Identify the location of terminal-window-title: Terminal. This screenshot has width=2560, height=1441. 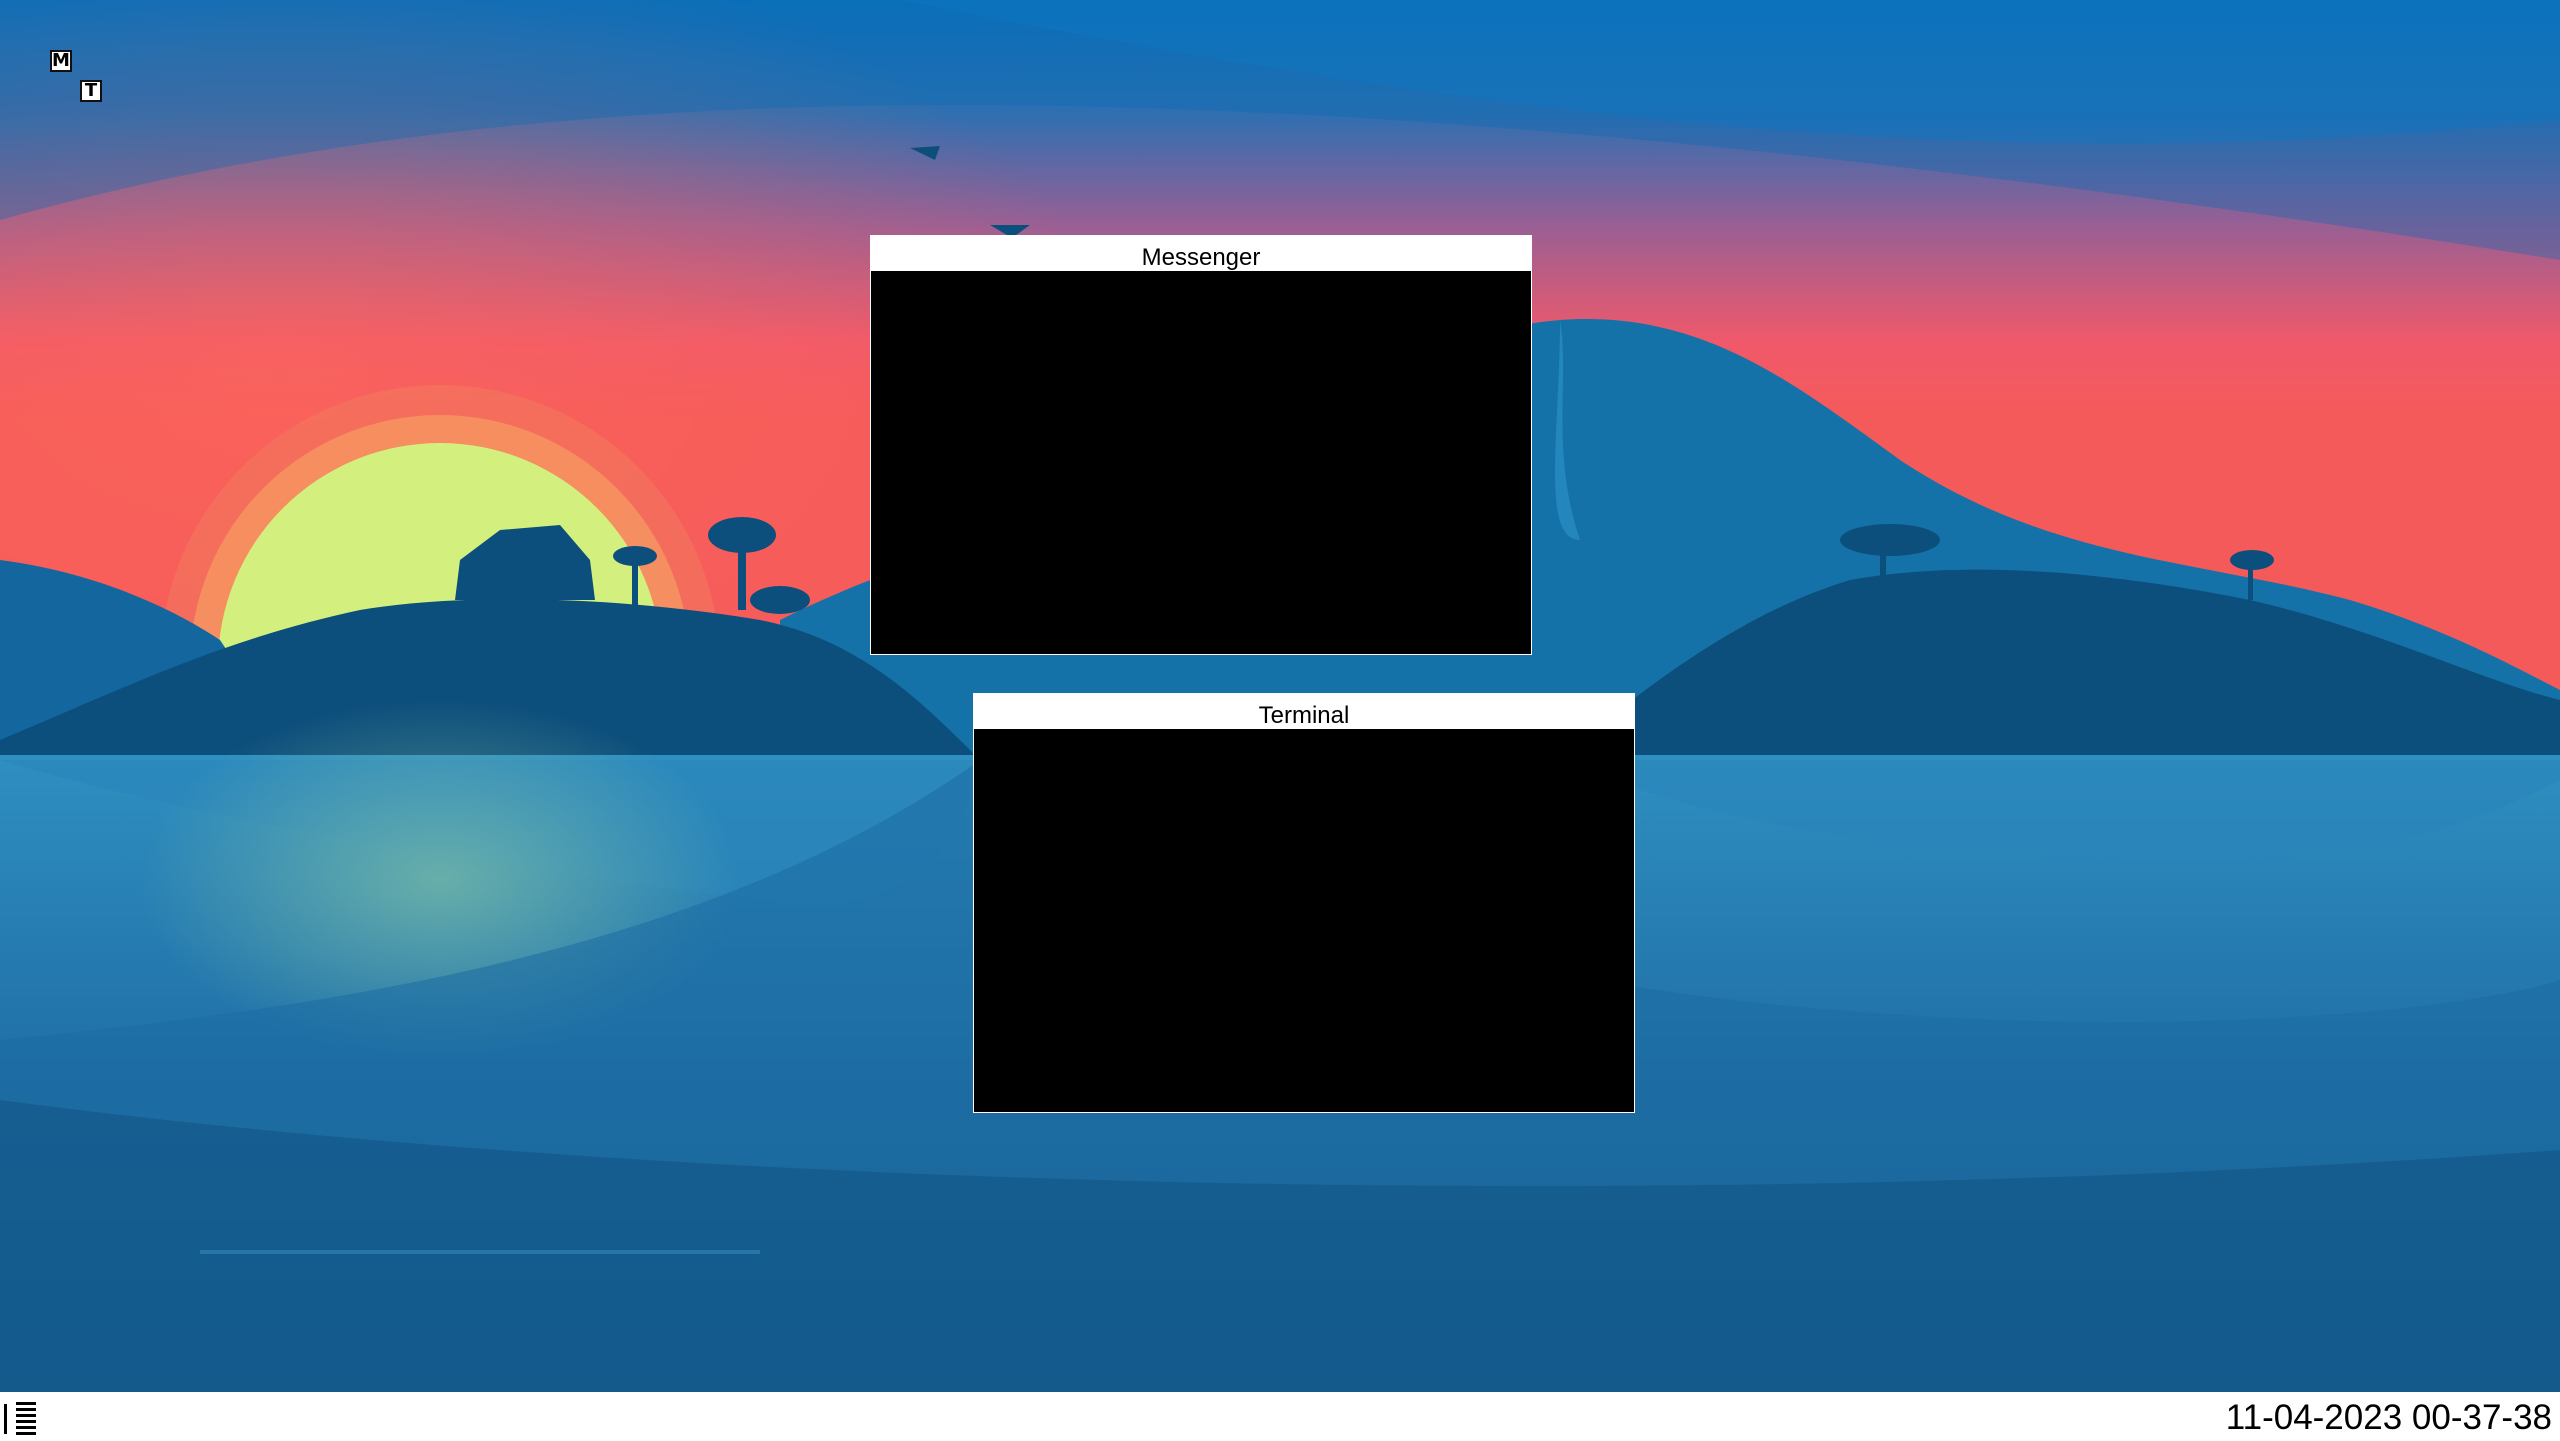
(1304, 711).